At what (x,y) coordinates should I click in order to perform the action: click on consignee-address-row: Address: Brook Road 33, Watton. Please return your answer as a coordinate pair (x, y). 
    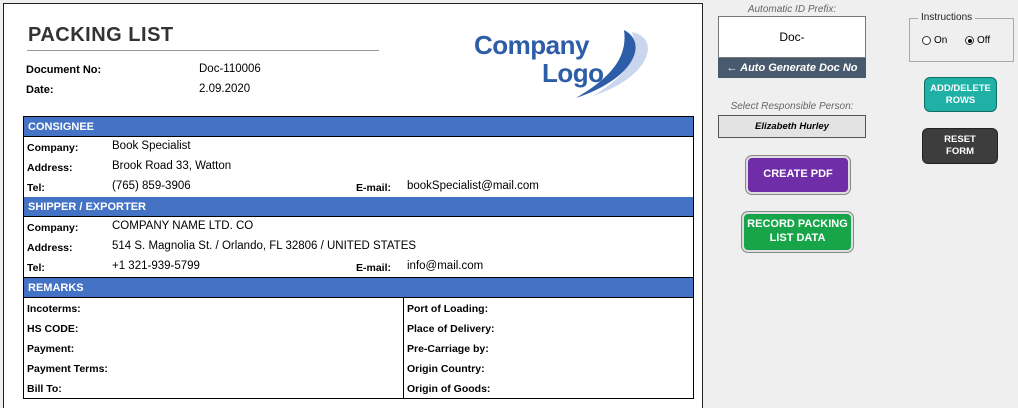
    Looking at the image, I should click on (358, 167).